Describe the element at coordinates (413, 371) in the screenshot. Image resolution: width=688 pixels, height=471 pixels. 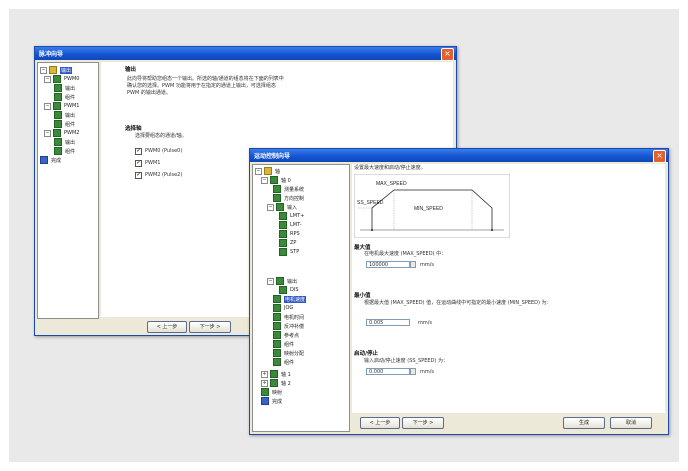
I see `start-stop-spinner` at that location.